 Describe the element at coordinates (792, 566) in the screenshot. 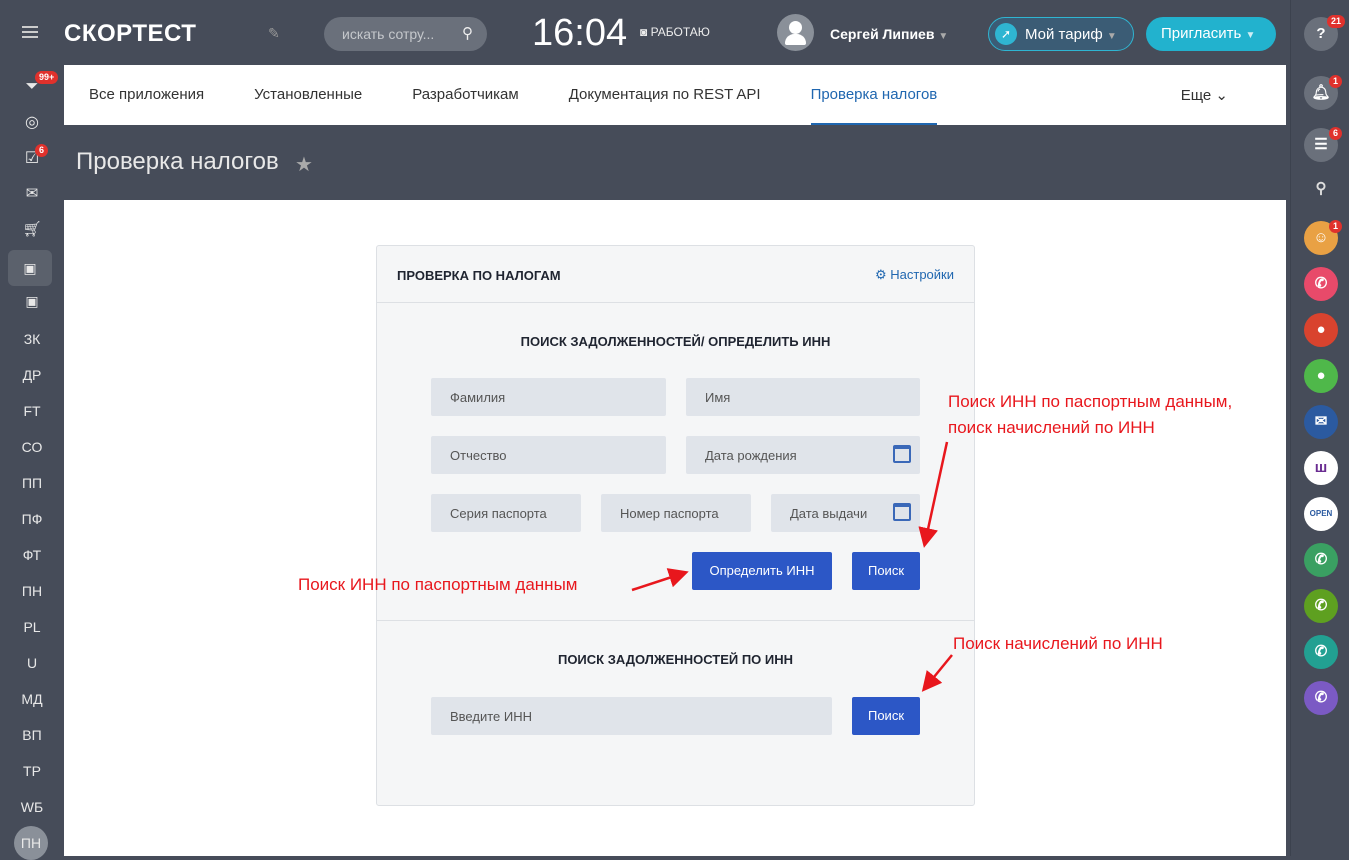

I see `annotation-arrows` at that location.